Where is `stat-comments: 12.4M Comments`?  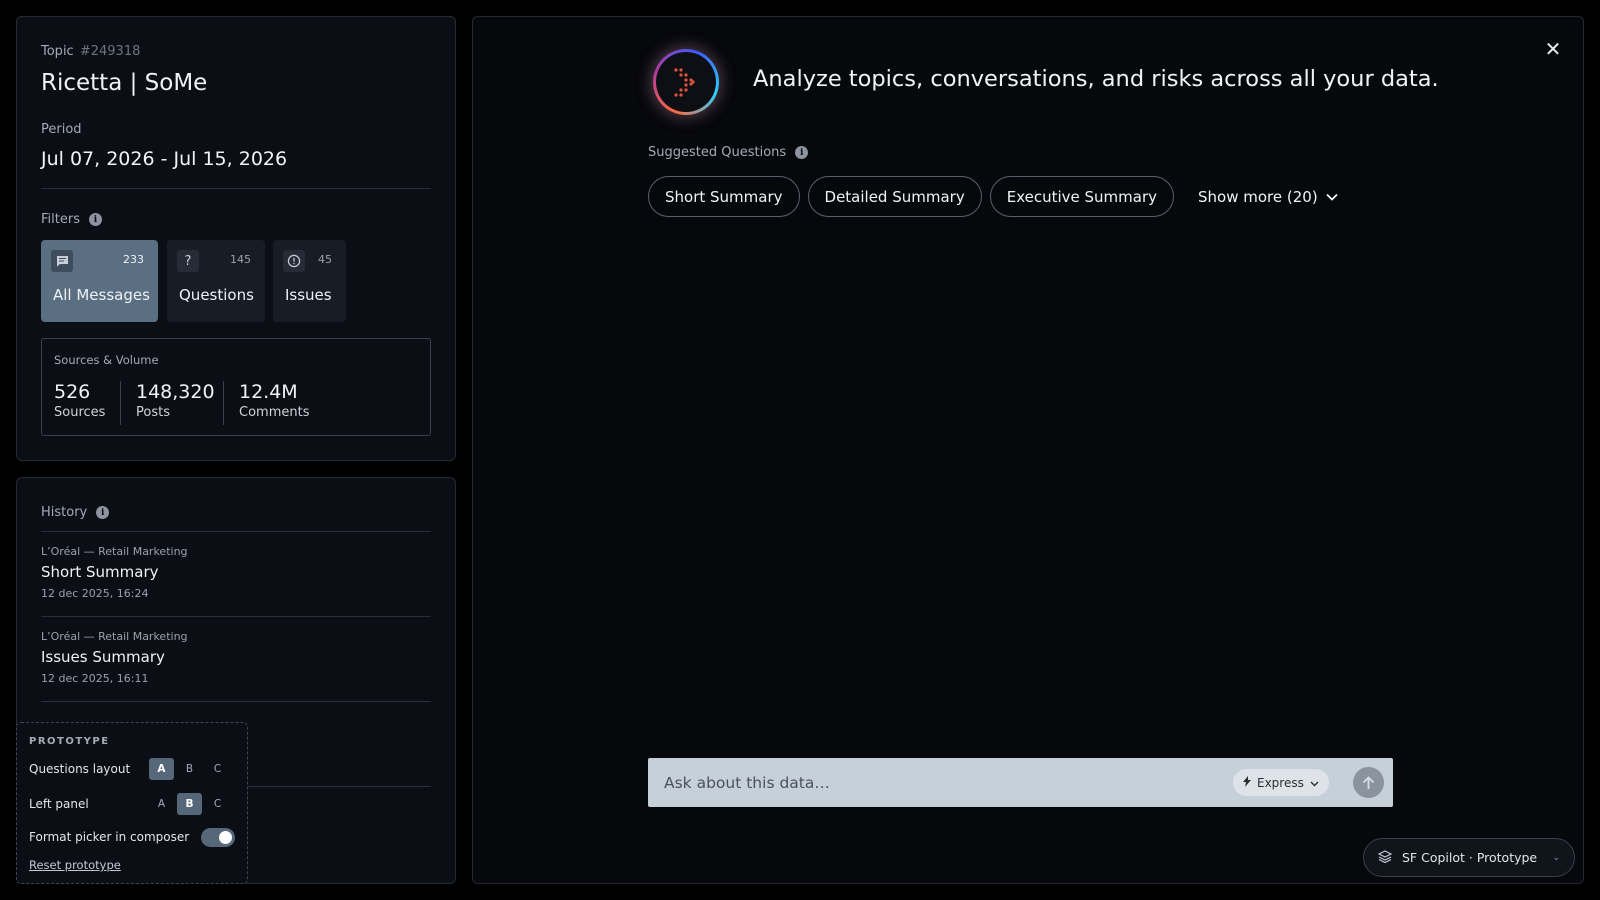
stat-comments: 12.4M Comments is located at coordinates (274, 400).